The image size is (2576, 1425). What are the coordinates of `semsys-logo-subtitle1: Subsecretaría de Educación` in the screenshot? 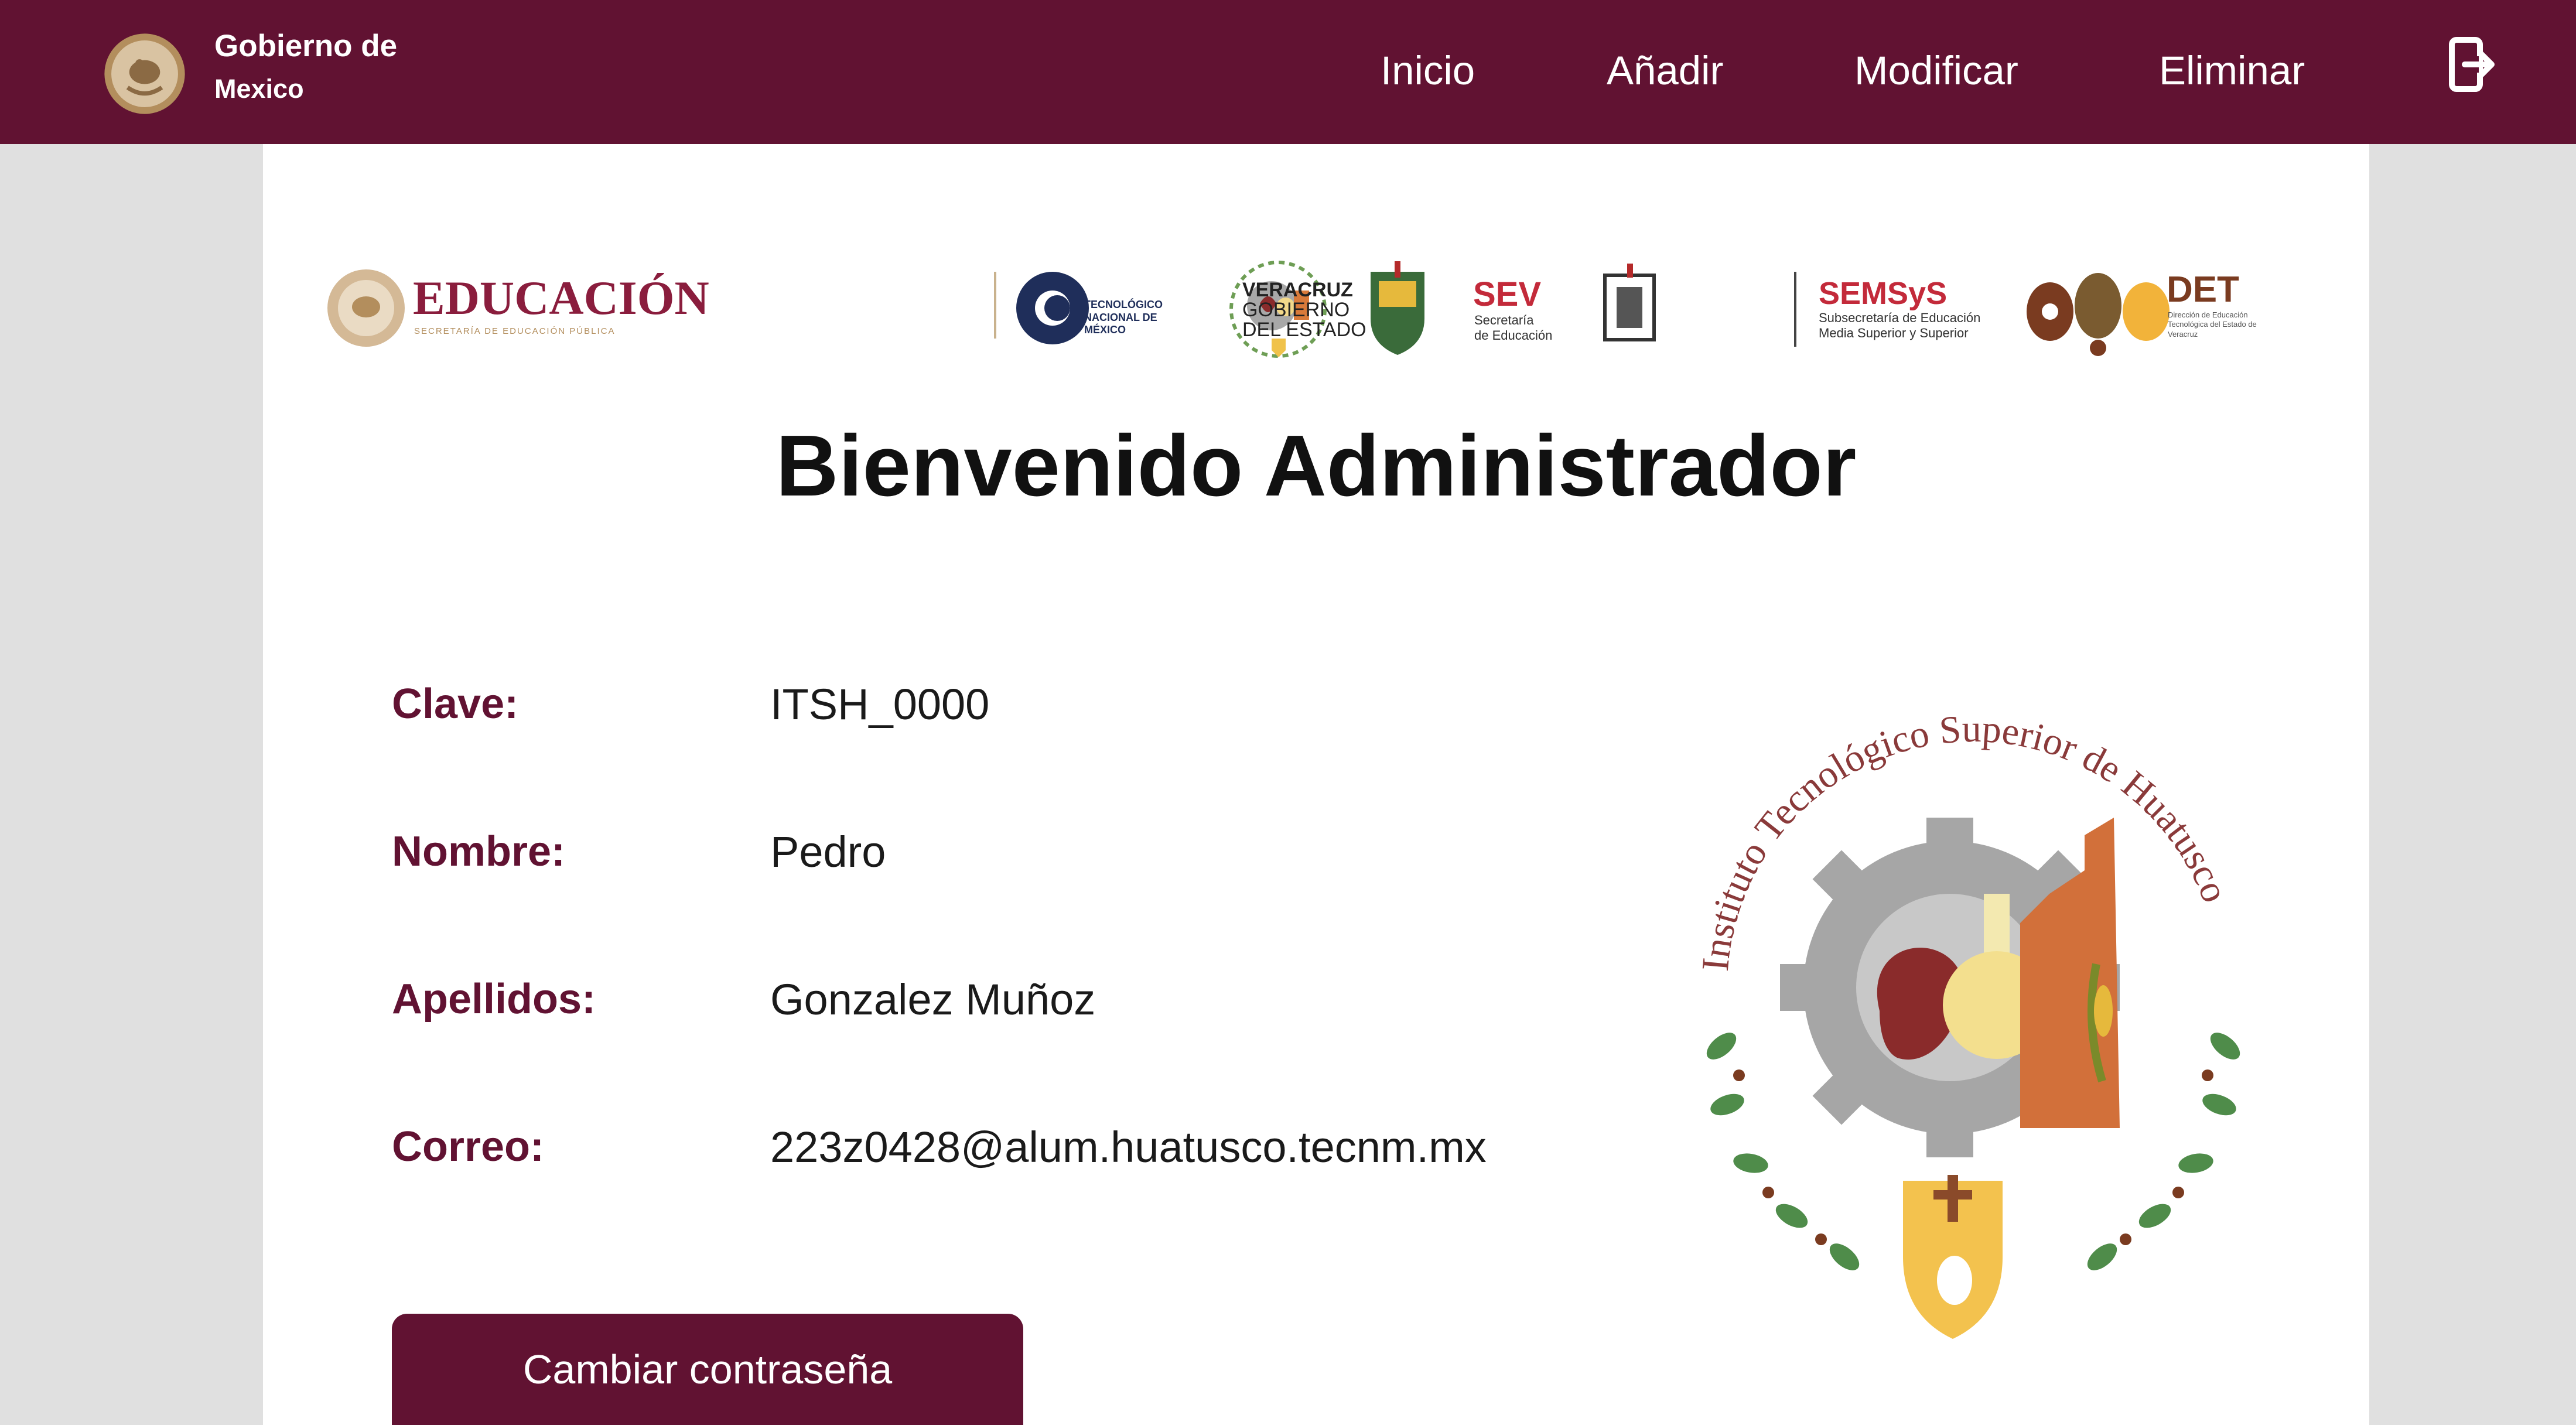 It's located at (1900, 318).